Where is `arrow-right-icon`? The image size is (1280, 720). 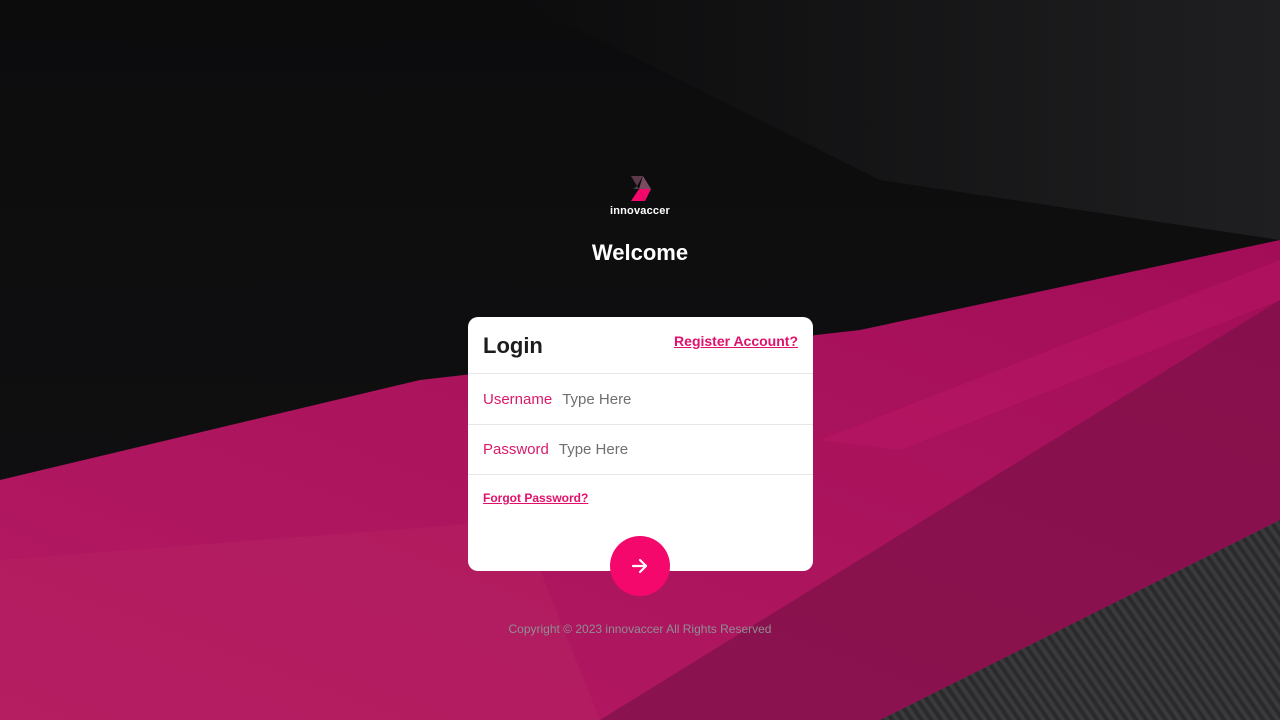 arrow-right-icon is located at coordinates (639, 566).